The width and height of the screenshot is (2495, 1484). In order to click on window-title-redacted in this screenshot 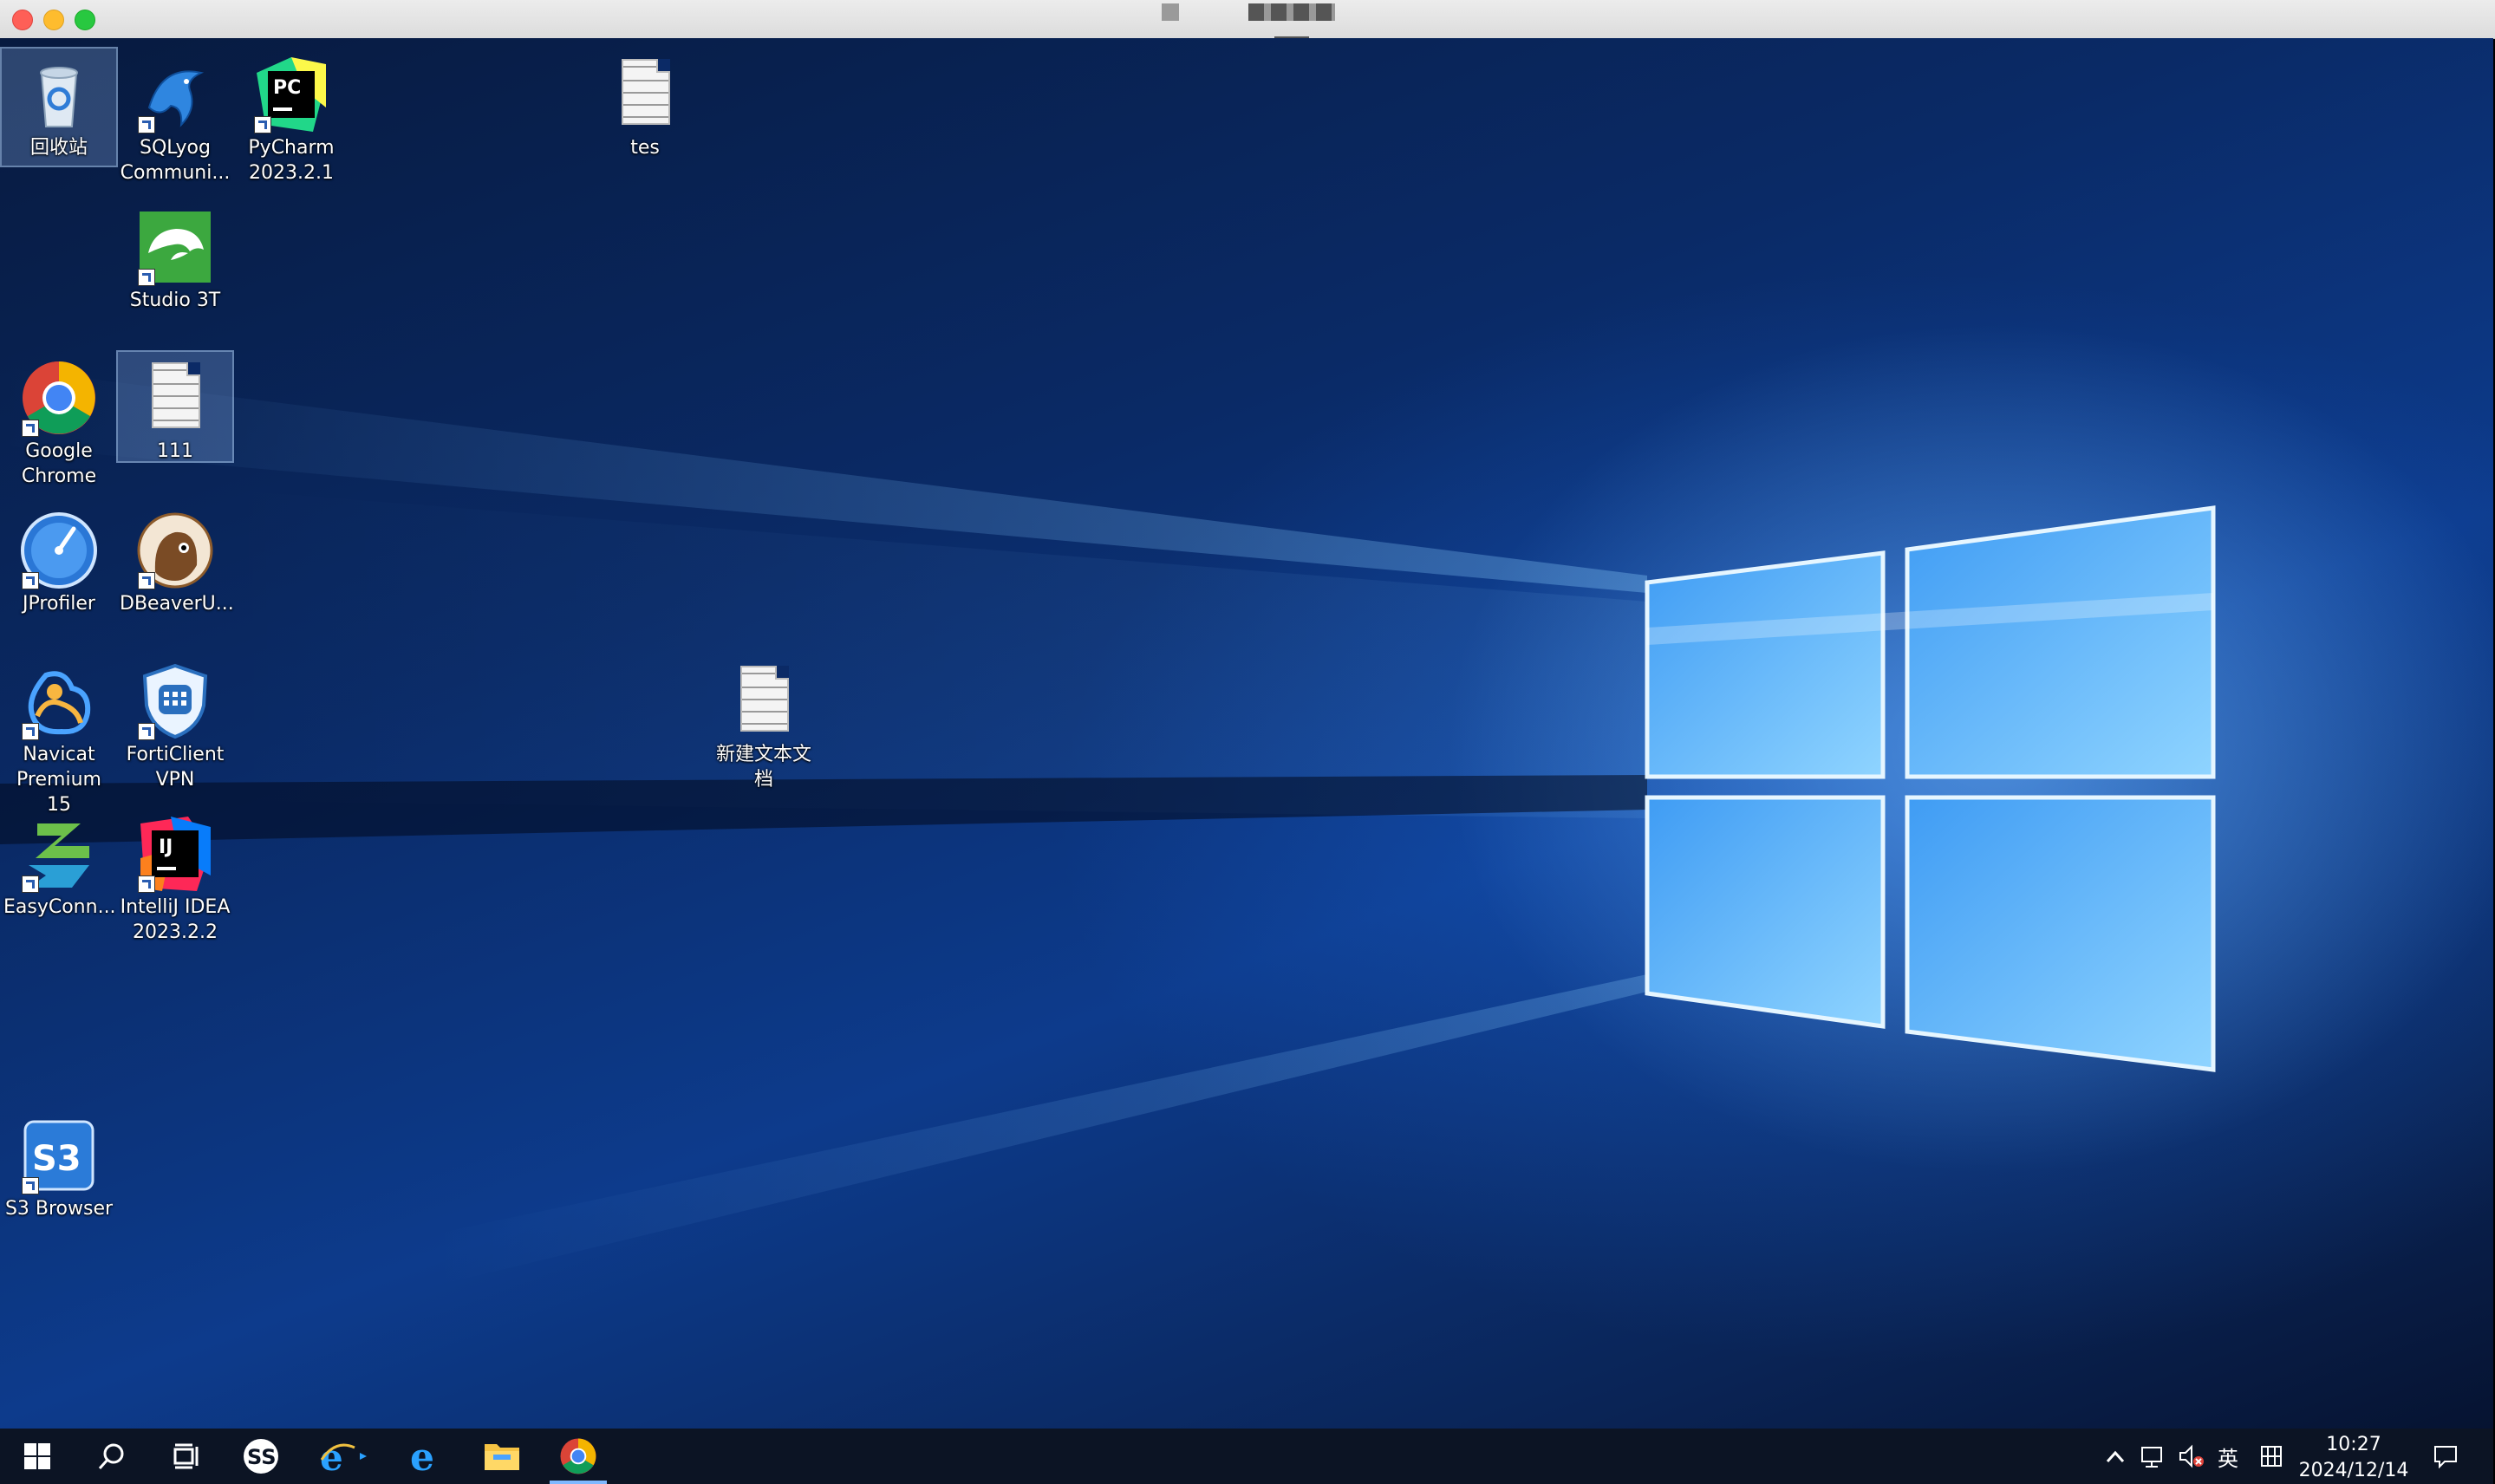, I will do `click(1248, 21)`.